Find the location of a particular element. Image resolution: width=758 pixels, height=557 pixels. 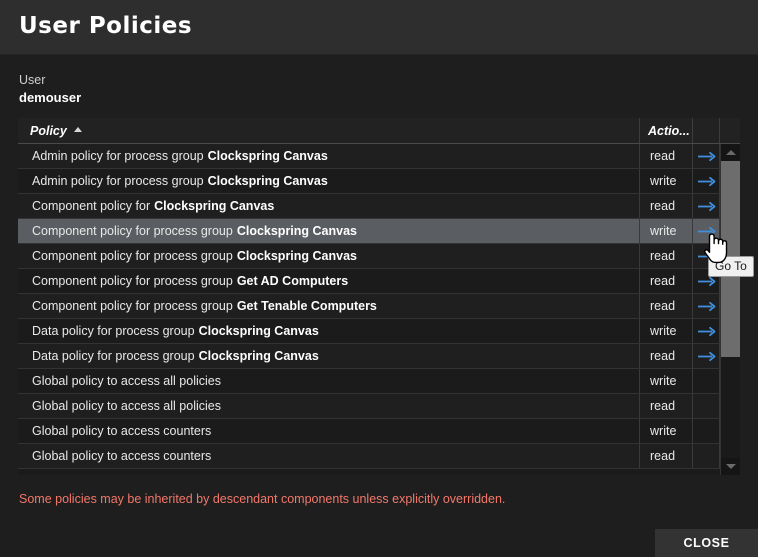

user-name: demouser is located at coordinates (50, 97).